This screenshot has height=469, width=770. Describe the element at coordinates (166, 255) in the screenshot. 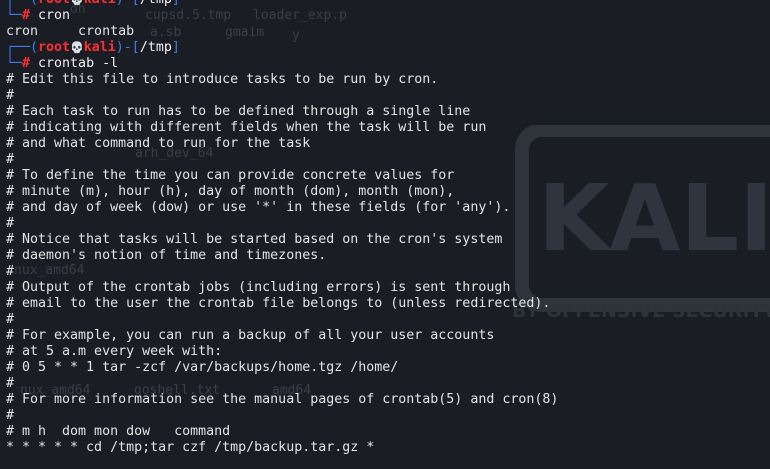

I see `output-line: # daemon's notion of time and timezones.` at that location.